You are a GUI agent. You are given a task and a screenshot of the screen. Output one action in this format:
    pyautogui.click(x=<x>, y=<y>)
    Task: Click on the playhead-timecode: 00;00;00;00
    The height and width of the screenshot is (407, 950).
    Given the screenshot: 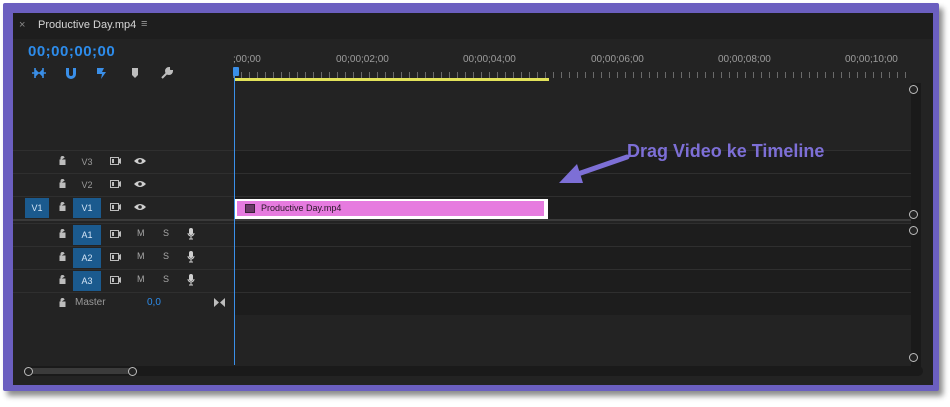 What is the action you would take?
    pyautogui.click(x=71, y=51)
    